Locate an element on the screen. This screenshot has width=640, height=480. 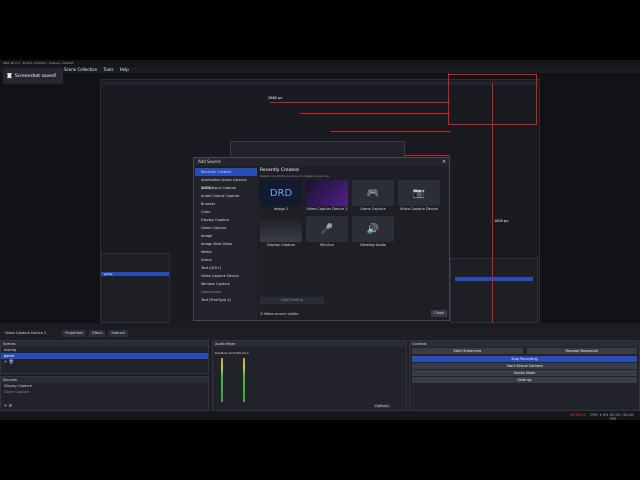
source-type-item: Audio Input Capture is located at coordinates (226, 188).